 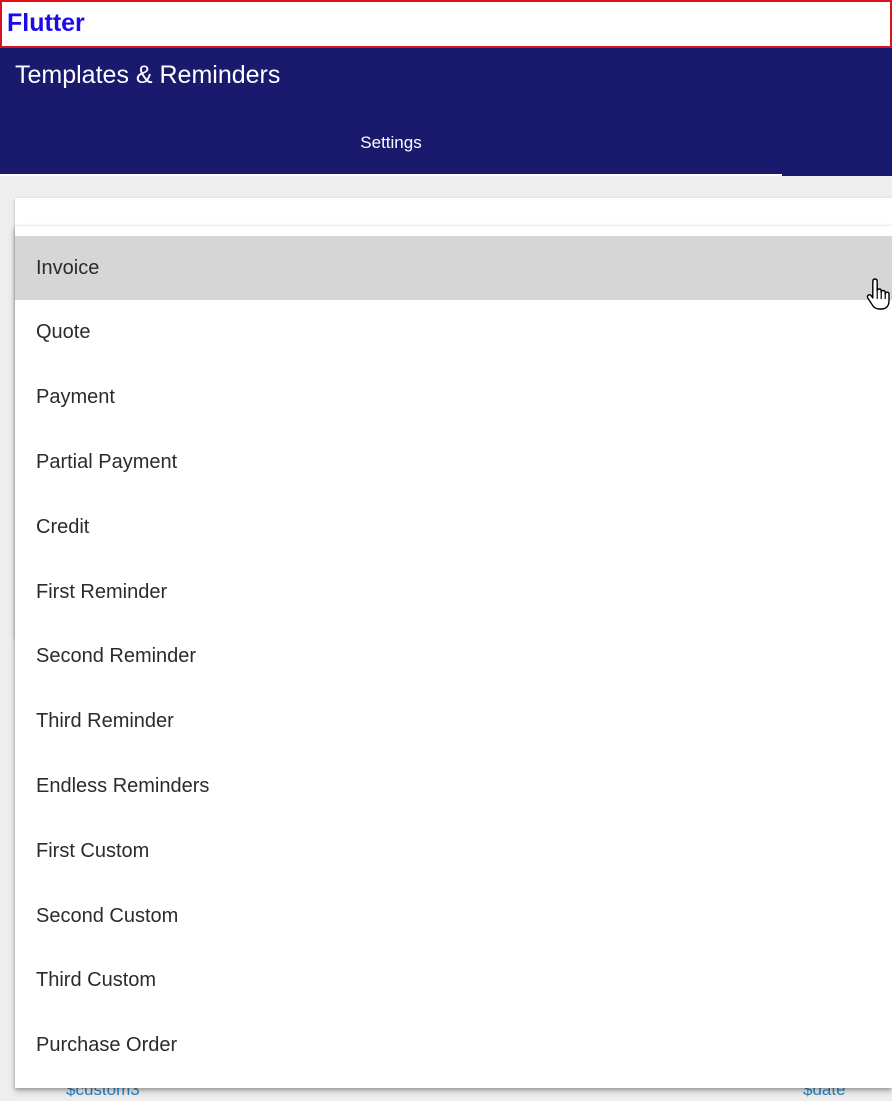 What do you see at coordinates (63, 527) in the screenshot?
I see `dropdown-item-label: Credit` at bounding box center [63, 527].